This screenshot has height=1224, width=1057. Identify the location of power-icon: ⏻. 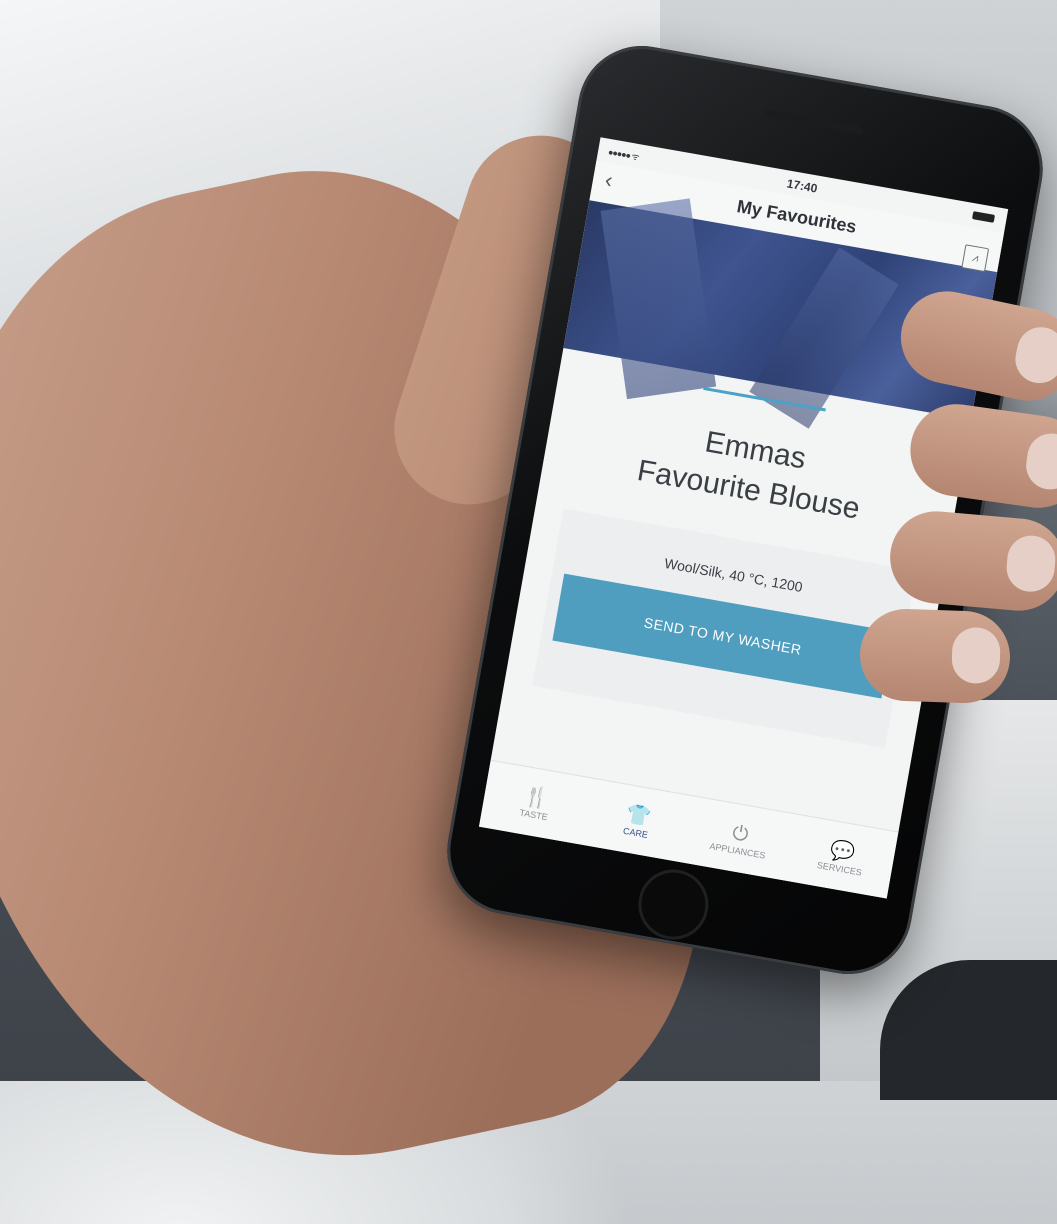
(740, 834).